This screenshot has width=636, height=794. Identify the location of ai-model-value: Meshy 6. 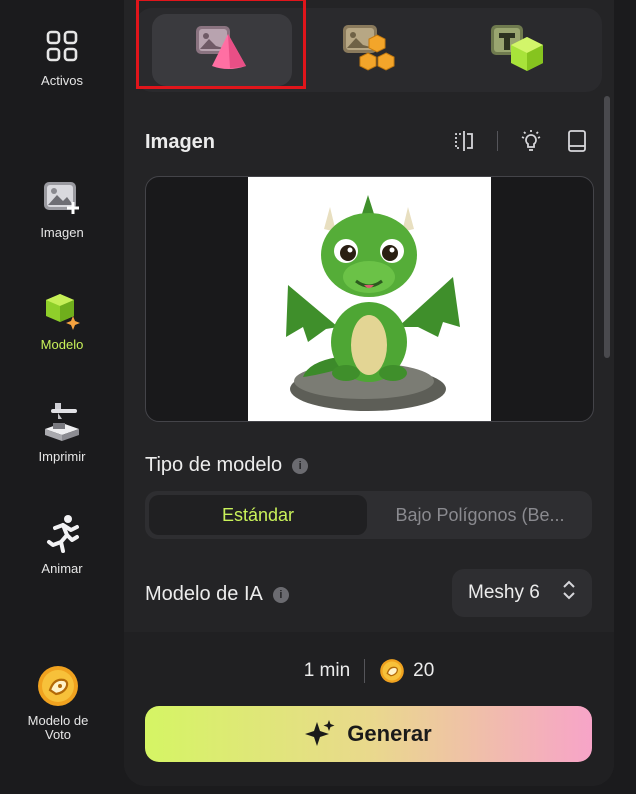
(504, 592).